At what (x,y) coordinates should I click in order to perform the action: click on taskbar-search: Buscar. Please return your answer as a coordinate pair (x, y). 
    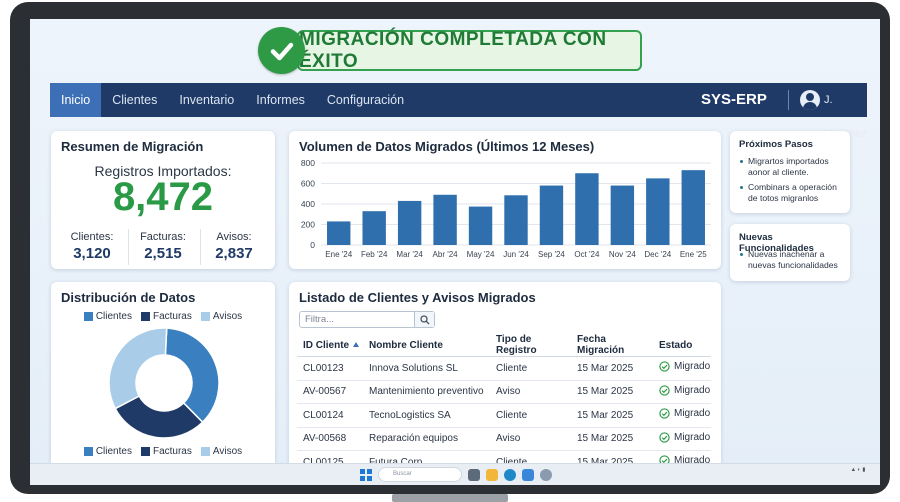
    Looking at the image, I should click on (420, 474).